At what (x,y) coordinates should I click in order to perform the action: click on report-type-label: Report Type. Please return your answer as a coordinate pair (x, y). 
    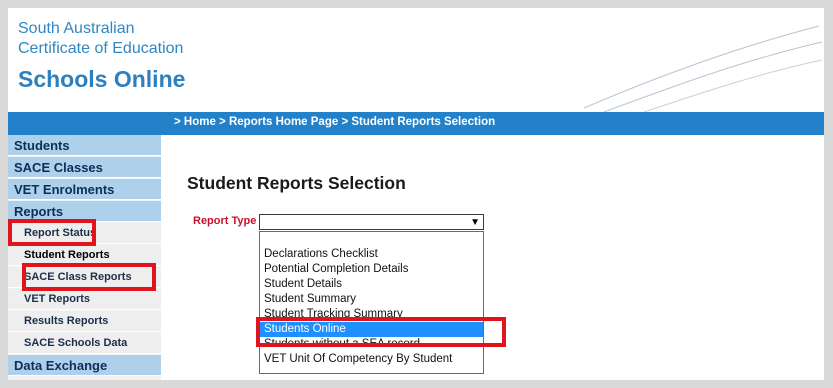
    Looking at the image, I should click on (225, 221).